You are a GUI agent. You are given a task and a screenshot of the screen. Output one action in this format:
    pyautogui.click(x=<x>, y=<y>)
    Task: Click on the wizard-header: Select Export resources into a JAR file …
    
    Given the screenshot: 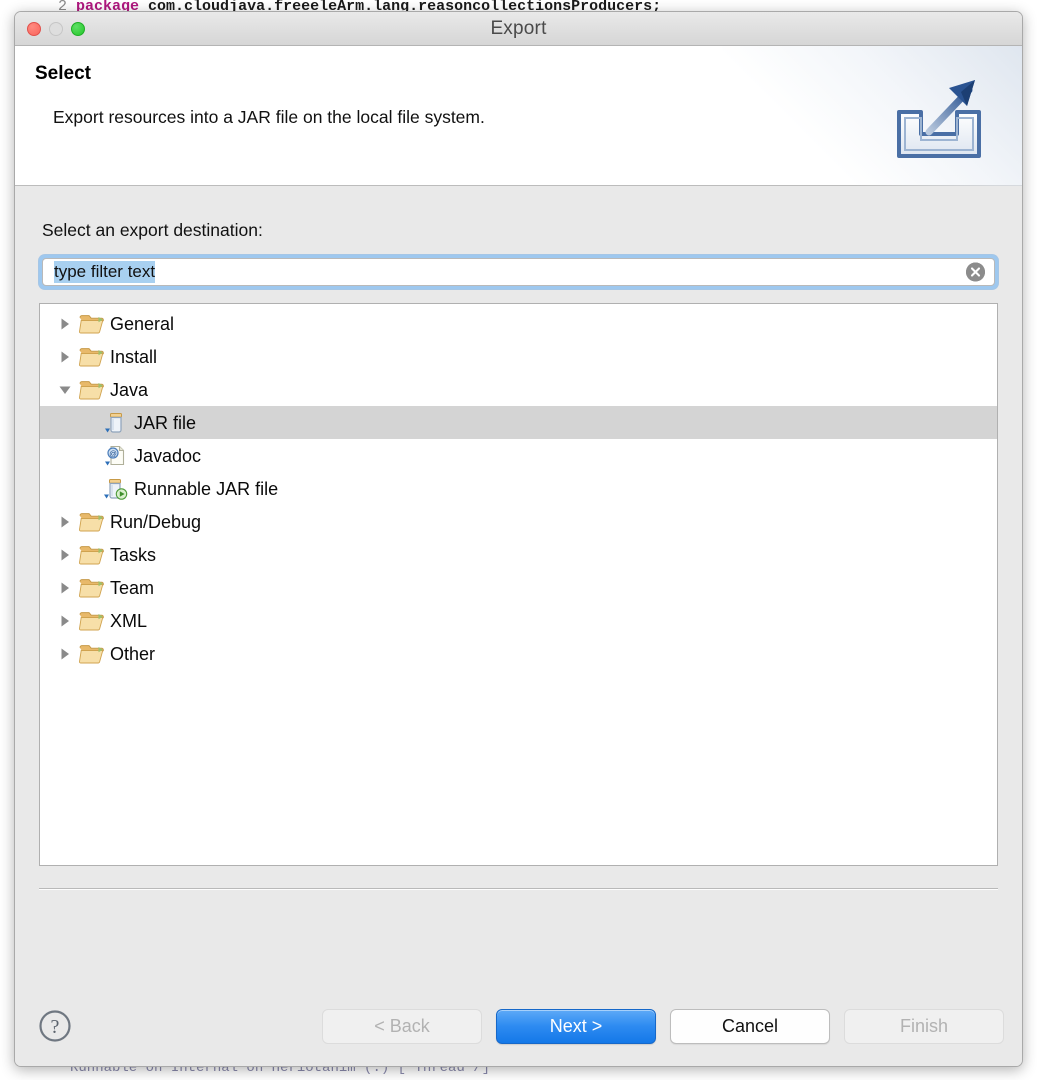 What is the action you would take?
    pyautogui.click(x=518, y=116)
    